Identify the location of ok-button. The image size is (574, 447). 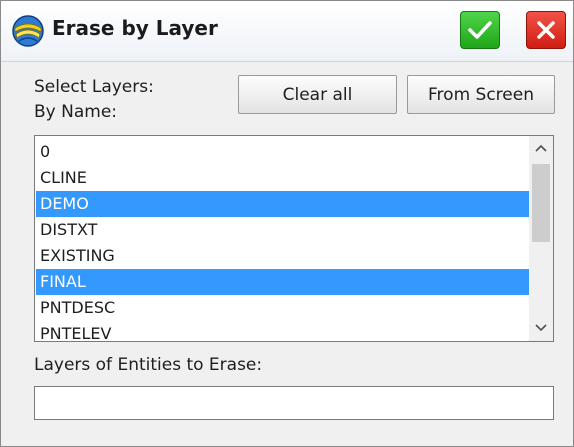
(480, 30).